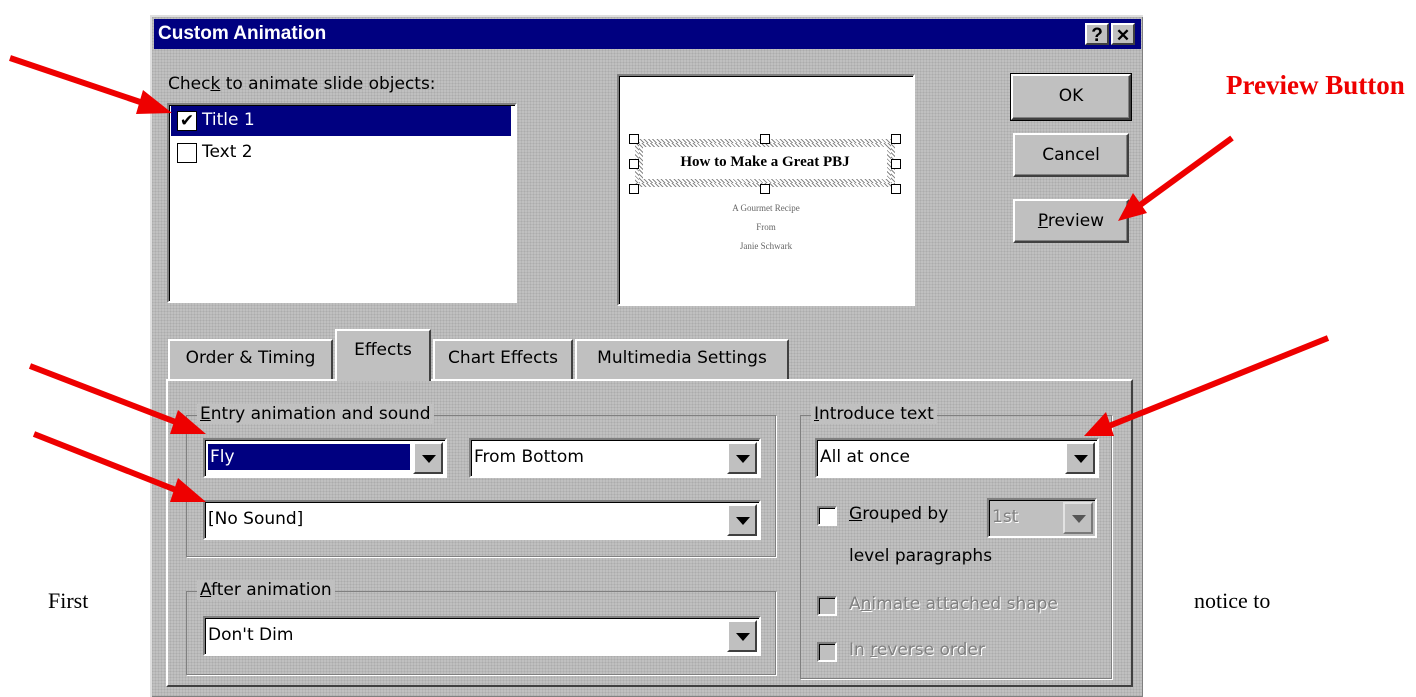  I want to click on sound-select-value: [No Sound], so click(256, 519).